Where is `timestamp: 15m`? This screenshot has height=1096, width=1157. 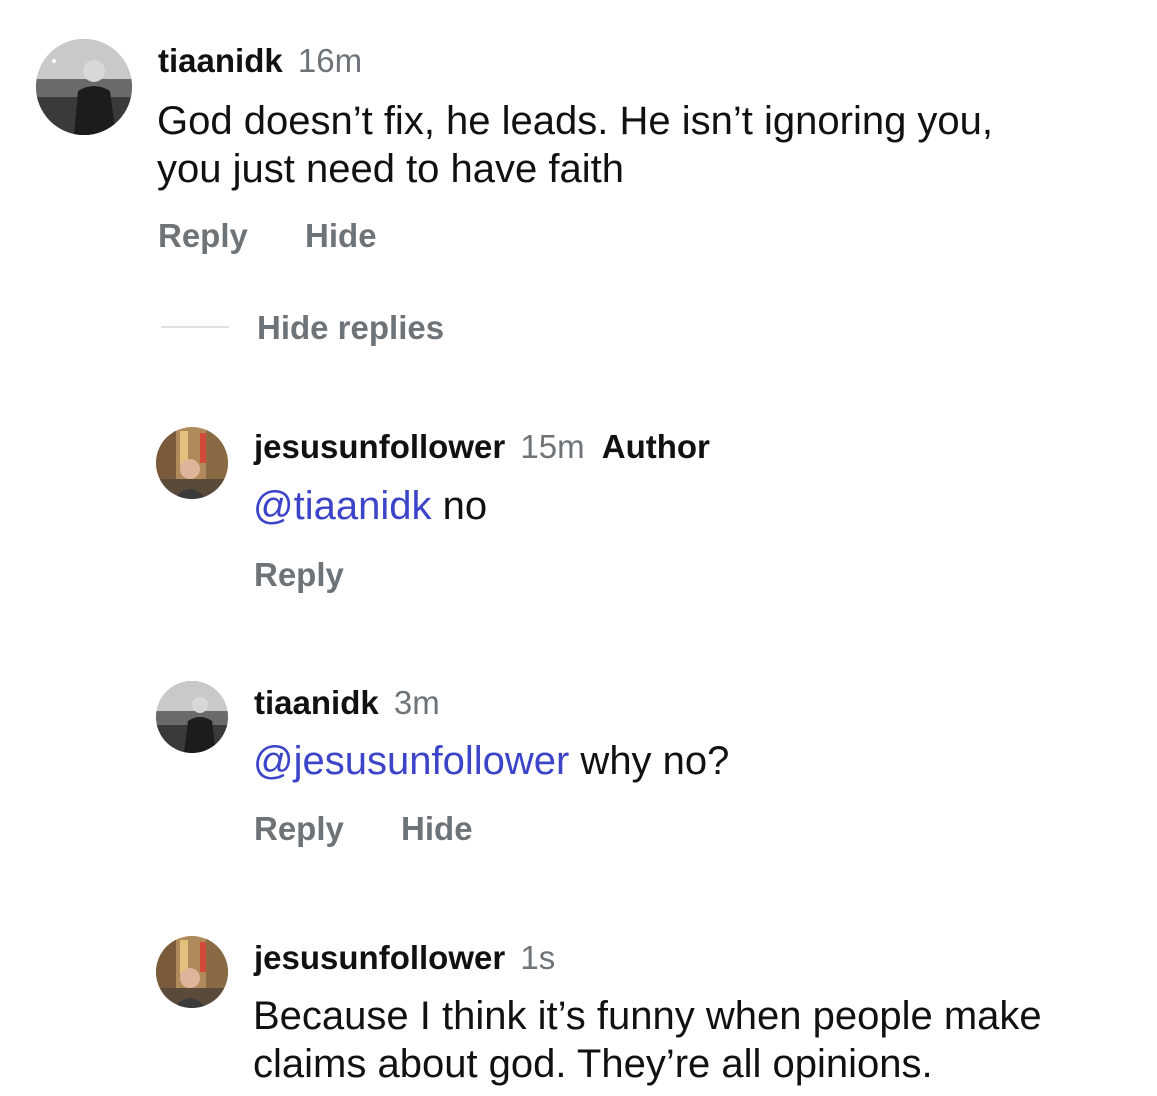
timestamp: 15m is located at coordinates (552, 446).